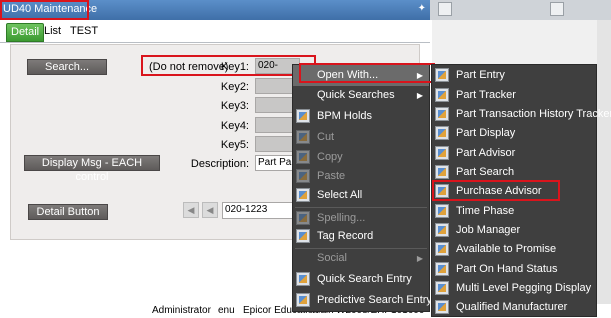  I want to click on cut-icon, so click(303, 137).